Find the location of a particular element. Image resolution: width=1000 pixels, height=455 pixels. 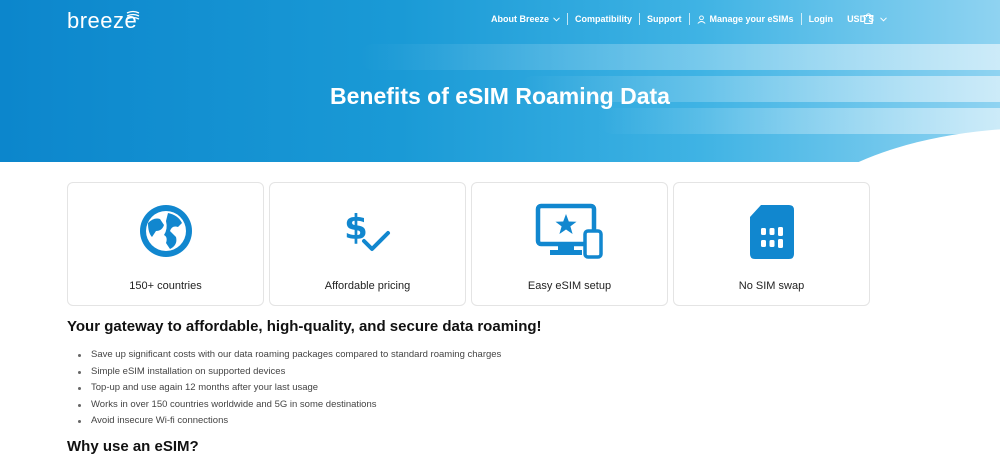

page-title: Benefits of eSIM Roaming Data is located at coordinates (500, 96).